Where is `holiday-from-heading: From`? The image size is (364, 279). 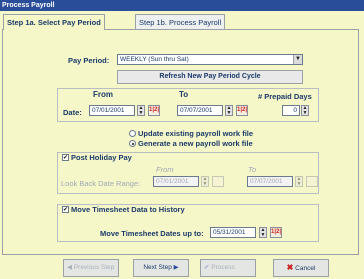
holiday-from-heading: From is located at coordinates (165, 169).